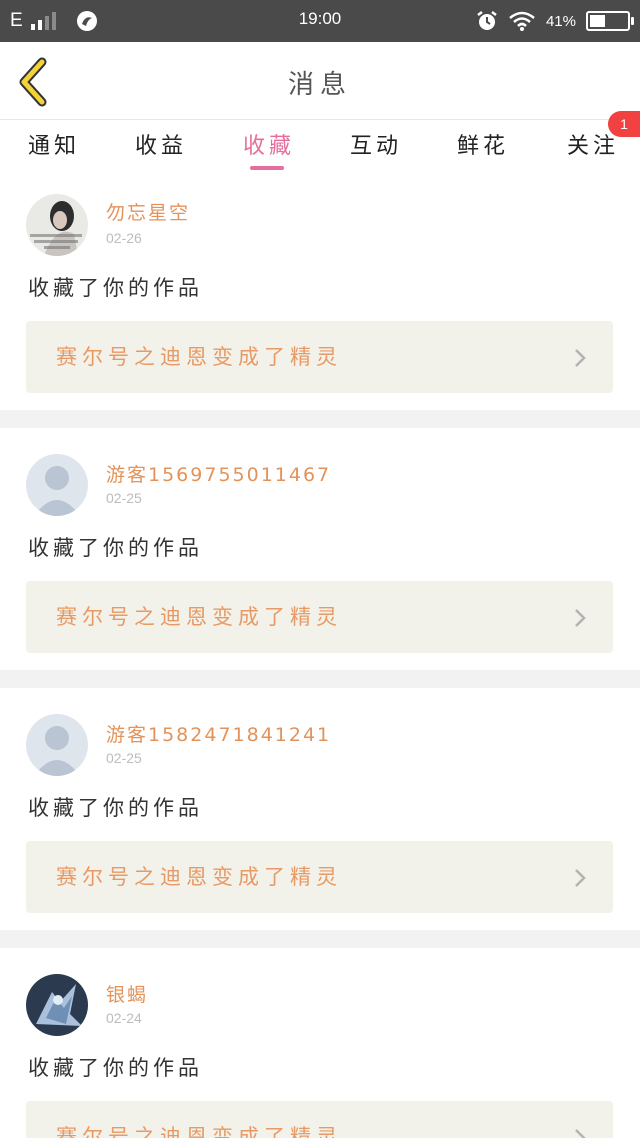  What do you see at coordinates (127, 993) in the screenshot?
I see `username: 银蝎` at bounding box center [127, 993].